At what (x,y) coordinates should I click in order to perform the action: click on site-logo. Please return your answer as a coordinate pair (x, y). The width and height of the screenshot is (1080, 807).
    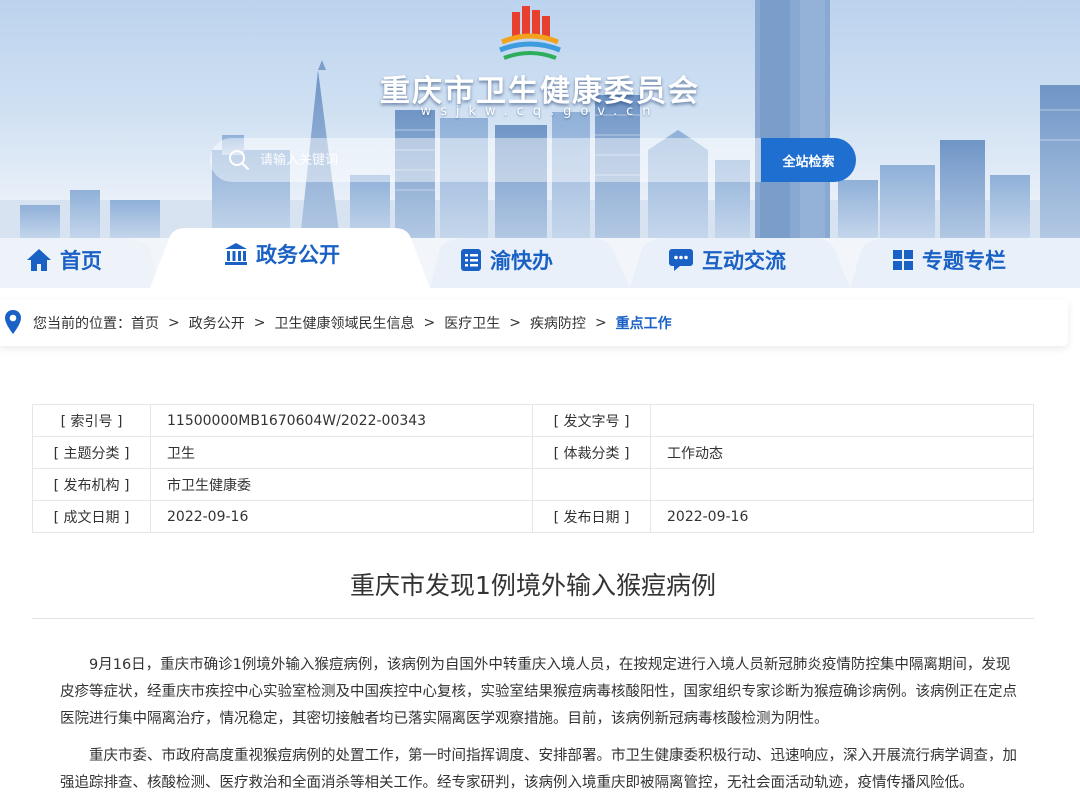
    Looking at the image, I should click on (530, 33).